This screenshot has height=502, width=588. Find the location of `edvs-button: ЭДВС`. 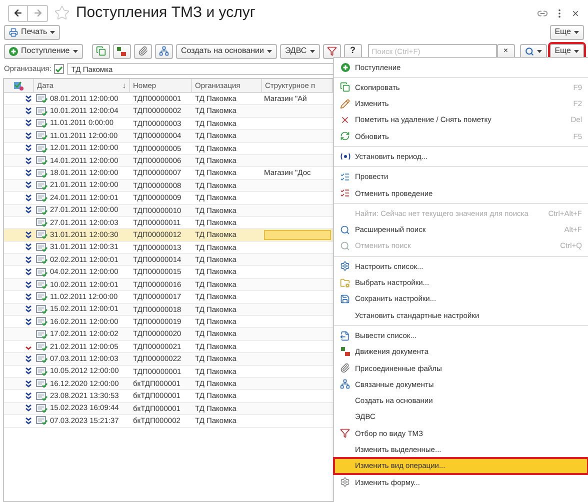

edvs-button: ЭДВС is located at coordinates (300, 51).